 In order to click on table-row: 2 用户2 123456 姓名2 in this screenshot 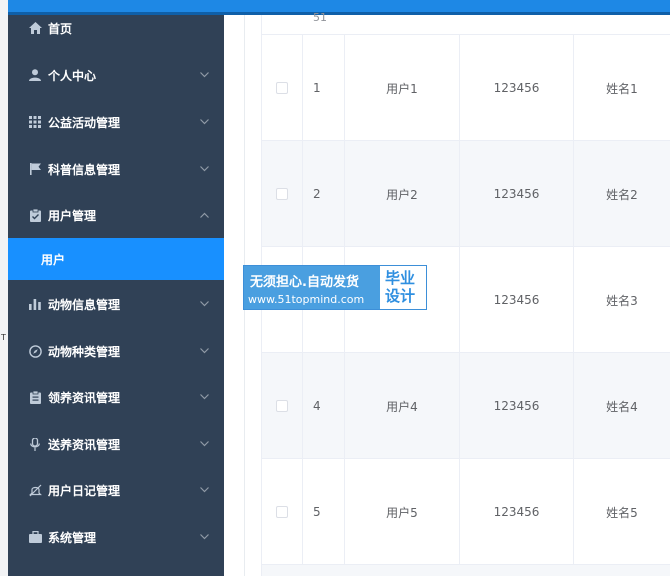, I will do `click(466, 194)`.